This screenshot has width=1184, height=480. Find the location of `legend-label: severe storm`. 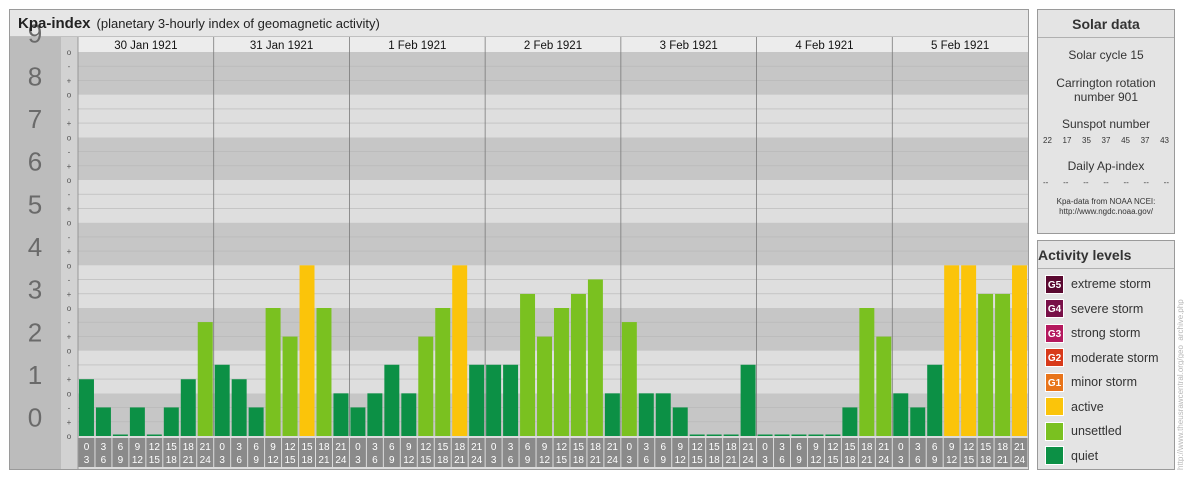

legend-label: severe storm is located at coordinates (1107, 308).